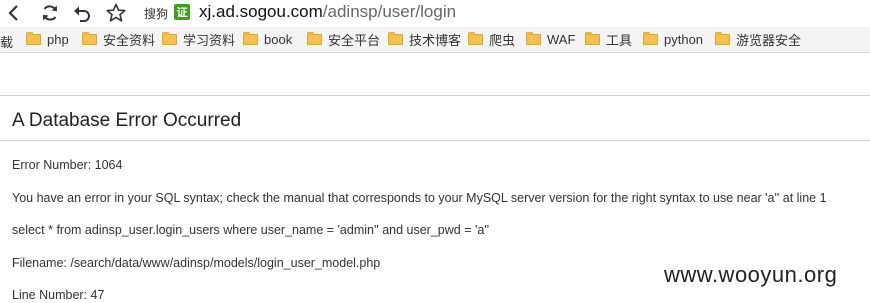  What do you see at coordinates (278, 39) in the screenshot?
I see `bookmark-label: book` at bounding box center [278, 39].